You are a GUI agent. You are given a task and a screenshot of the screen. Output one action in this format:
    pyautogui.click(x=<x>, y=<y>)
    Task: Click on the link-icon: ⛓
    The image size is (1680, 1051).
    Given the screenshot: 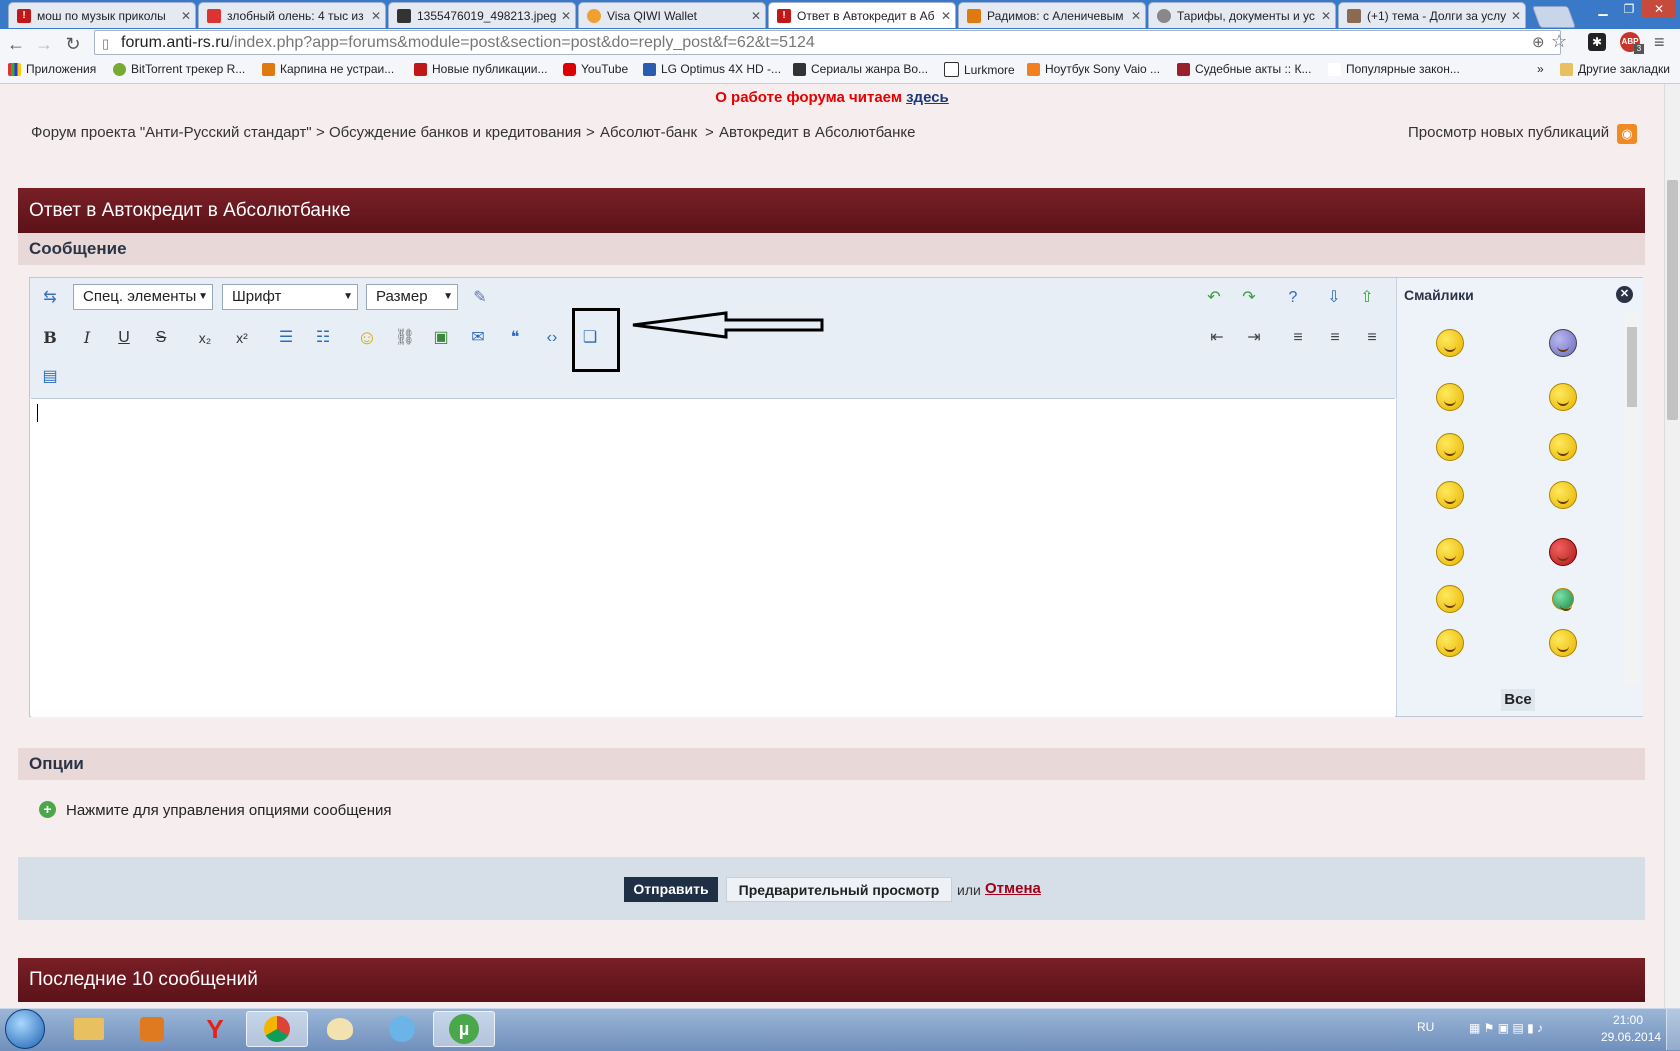 What is the action you would take?
    pyautogui.click(x=405, y=338)
    